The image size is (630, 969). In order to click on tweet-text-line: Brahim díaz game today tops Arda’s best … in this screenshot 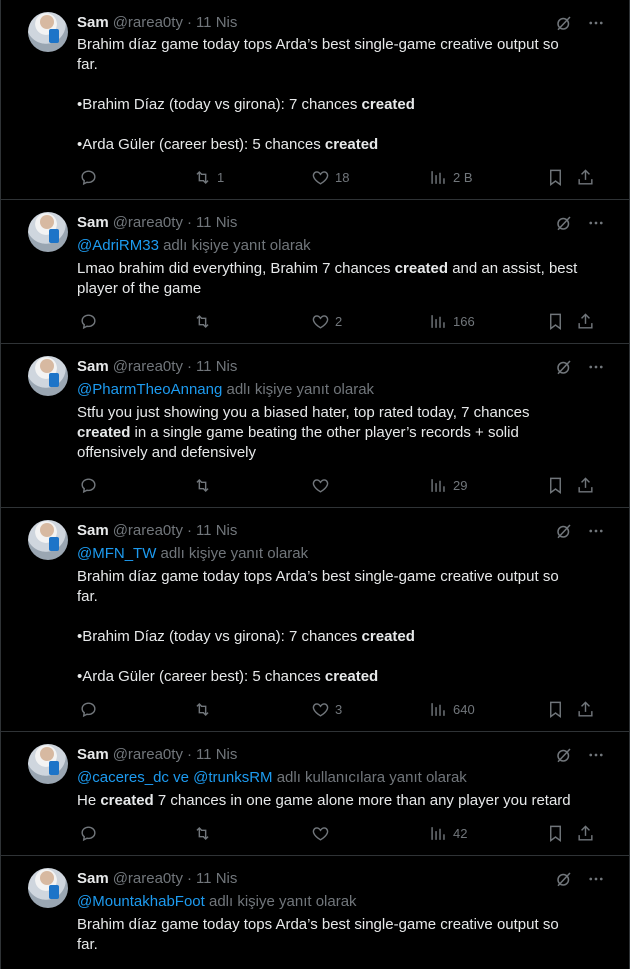, I will do `click(320, 54)`.